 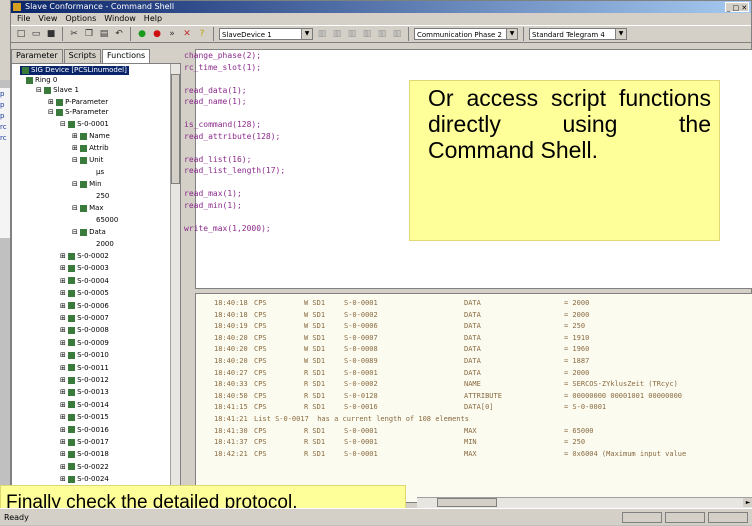 I want to click on menu-window: Window, so click(x=120, y=18).